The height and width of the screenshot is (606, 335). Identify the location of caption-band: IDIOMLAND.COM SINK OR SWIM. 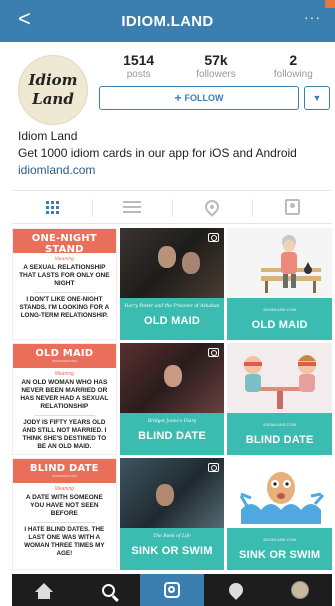
(279, 549).